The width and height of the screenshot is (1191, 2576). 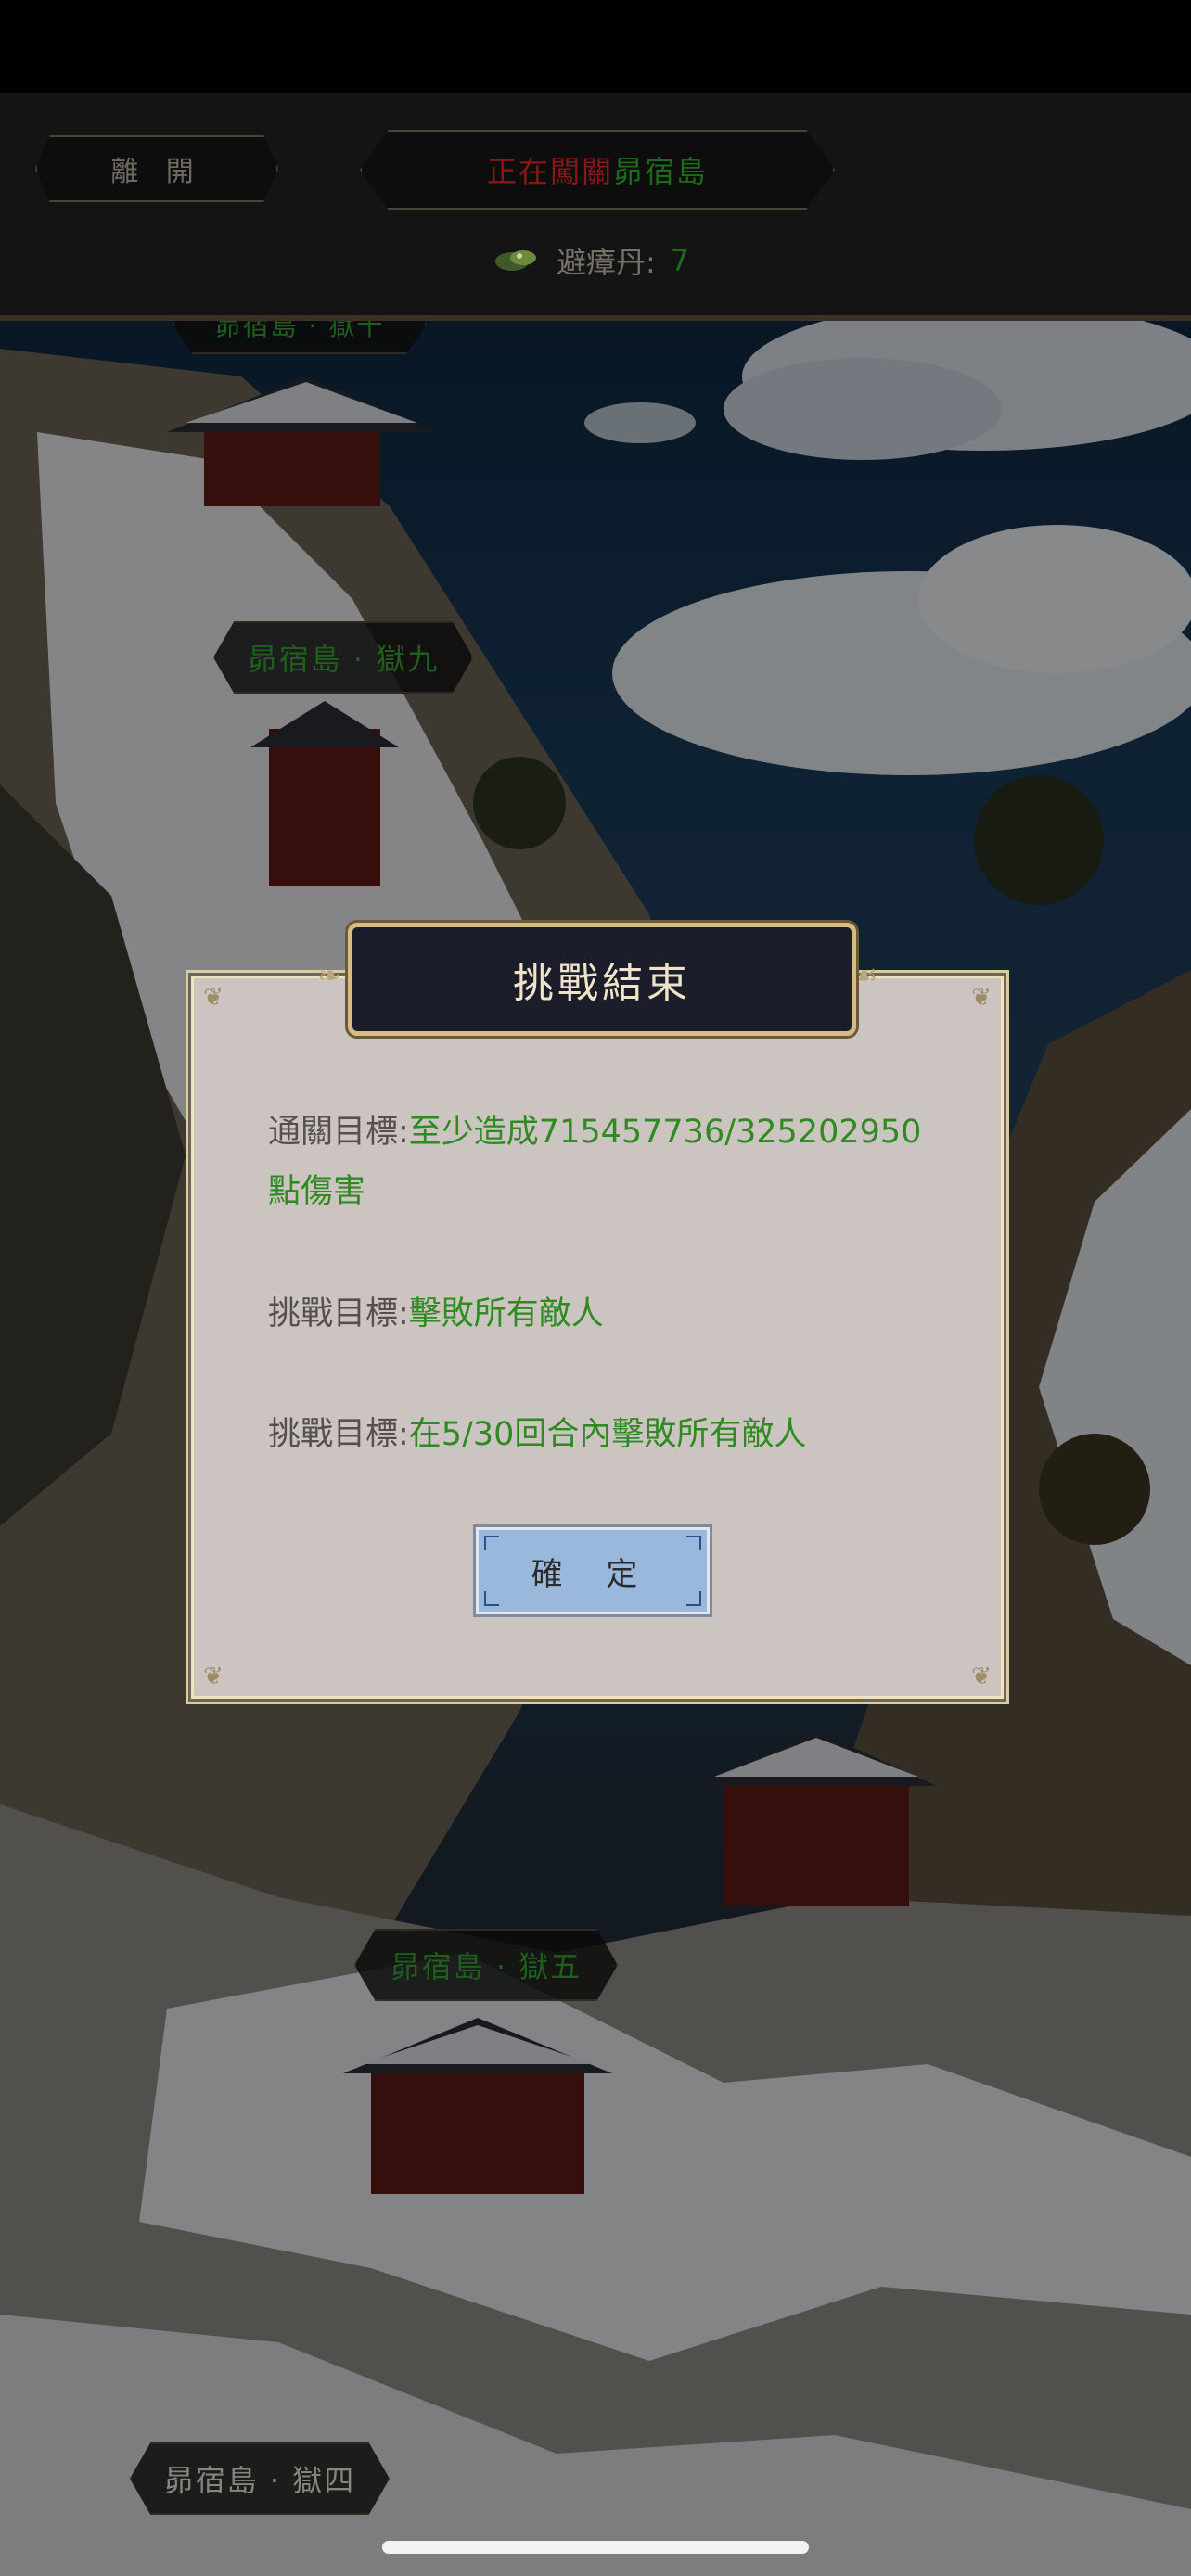 I want to click on confirm-button: 確 定, so click(x=593, y=1571).